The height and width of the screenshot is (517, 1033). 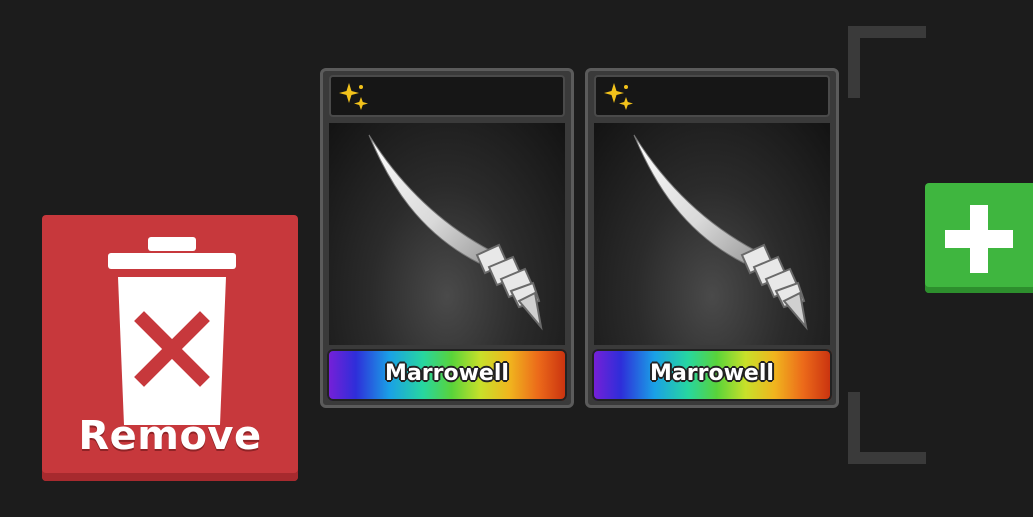 I want to click on empty-slot-bracket-top, so click(x=887, y=62).